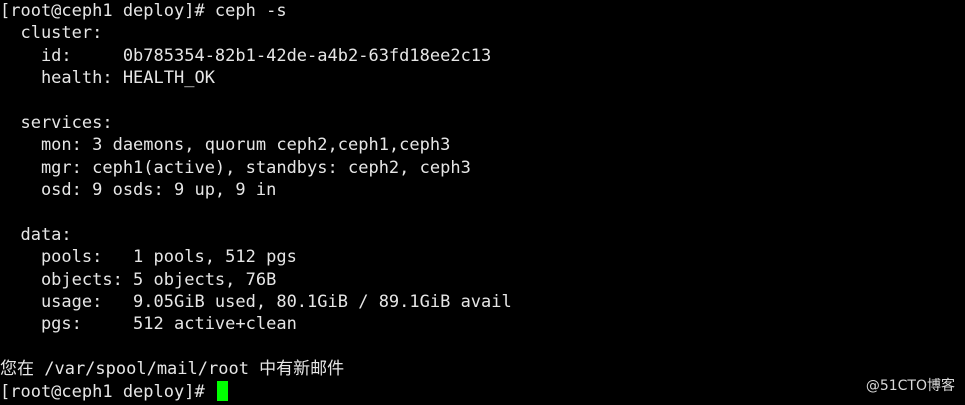 This screenshot has width=965, height=405. I want to click on cluster-id-line: id: 0b785354-82b1-42de-a4b2-63fd18ee2c13, so click(246, 55).